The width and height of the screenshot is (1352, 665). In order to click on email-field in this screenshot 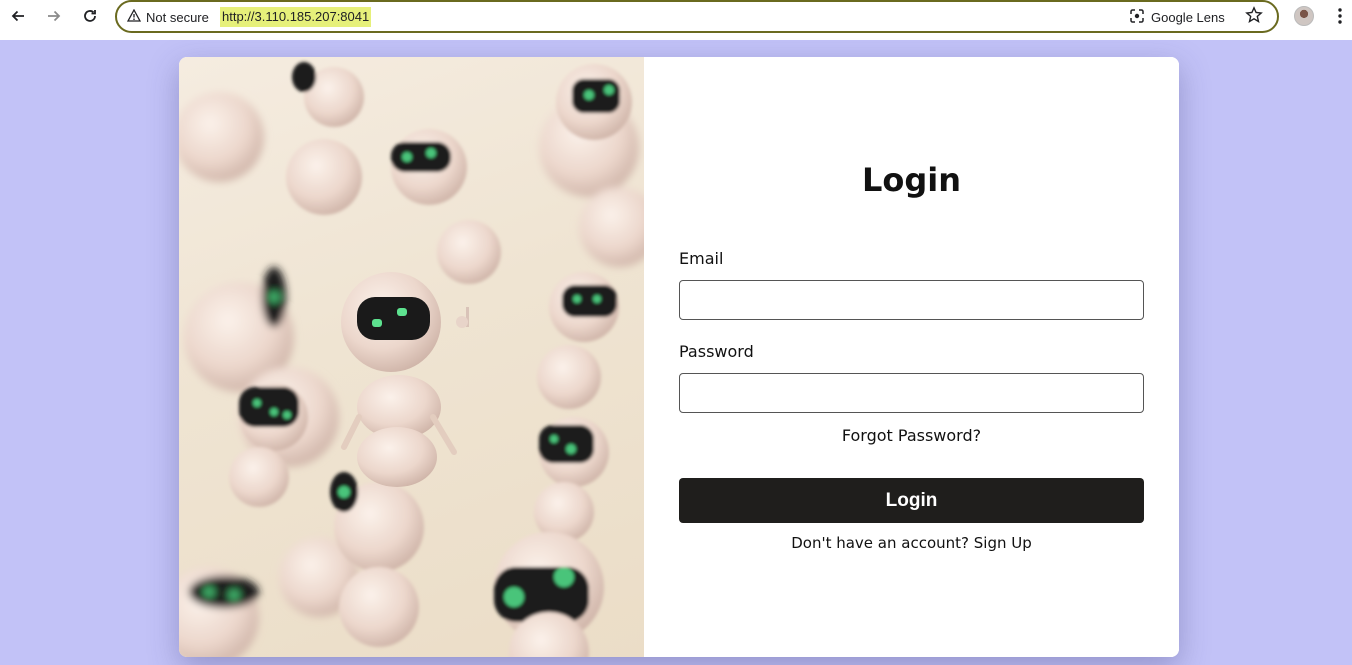, I will do `click(911, 300)`.